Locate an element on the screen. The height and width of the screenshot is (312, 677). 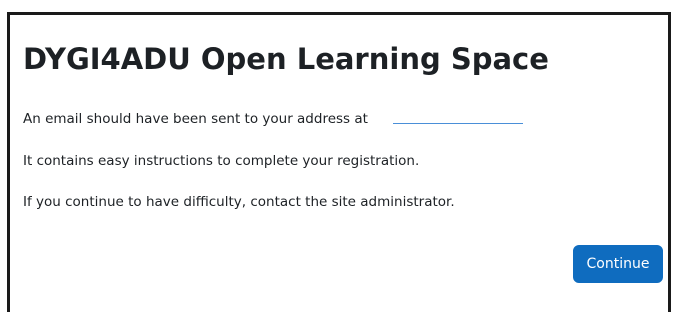
page-title: DYGI4ADU Open Learning Space is located at coordinates (286, 59).